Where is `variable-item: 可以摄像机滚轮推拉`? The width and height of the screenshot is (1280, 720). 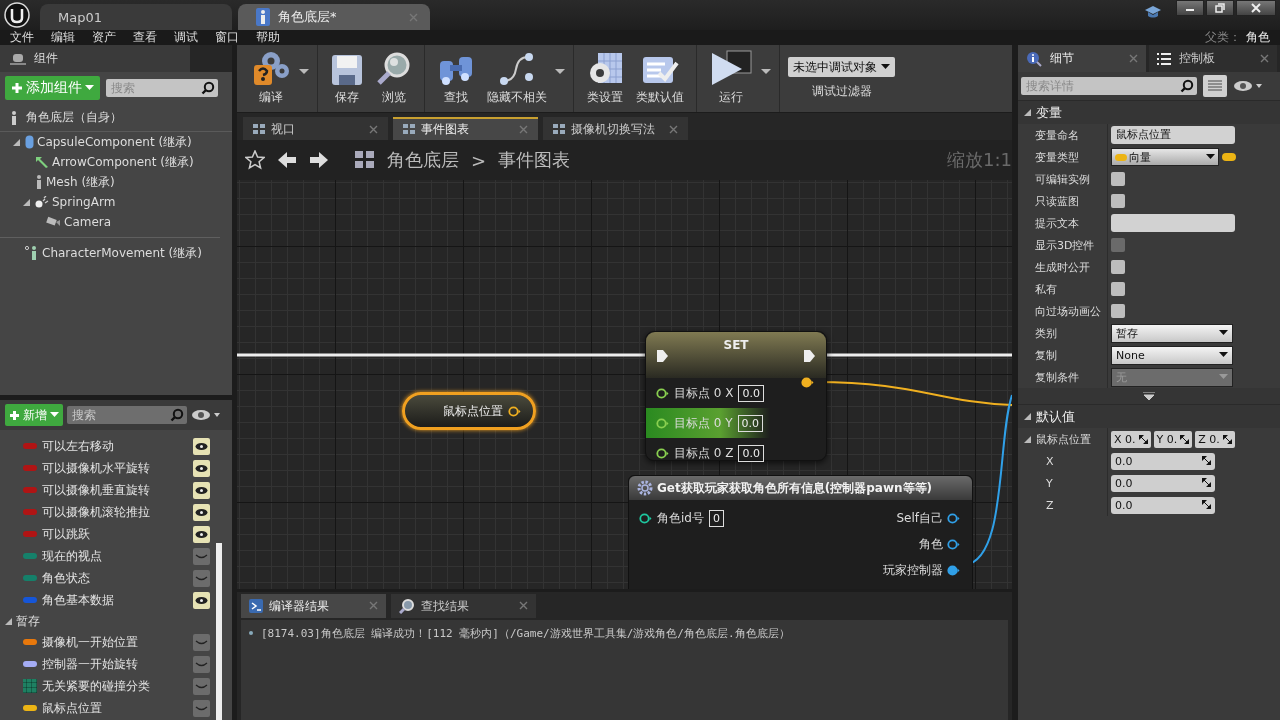
variable-item: 可以摄像机滚轮推拉 is located at coordinates (117, 512).